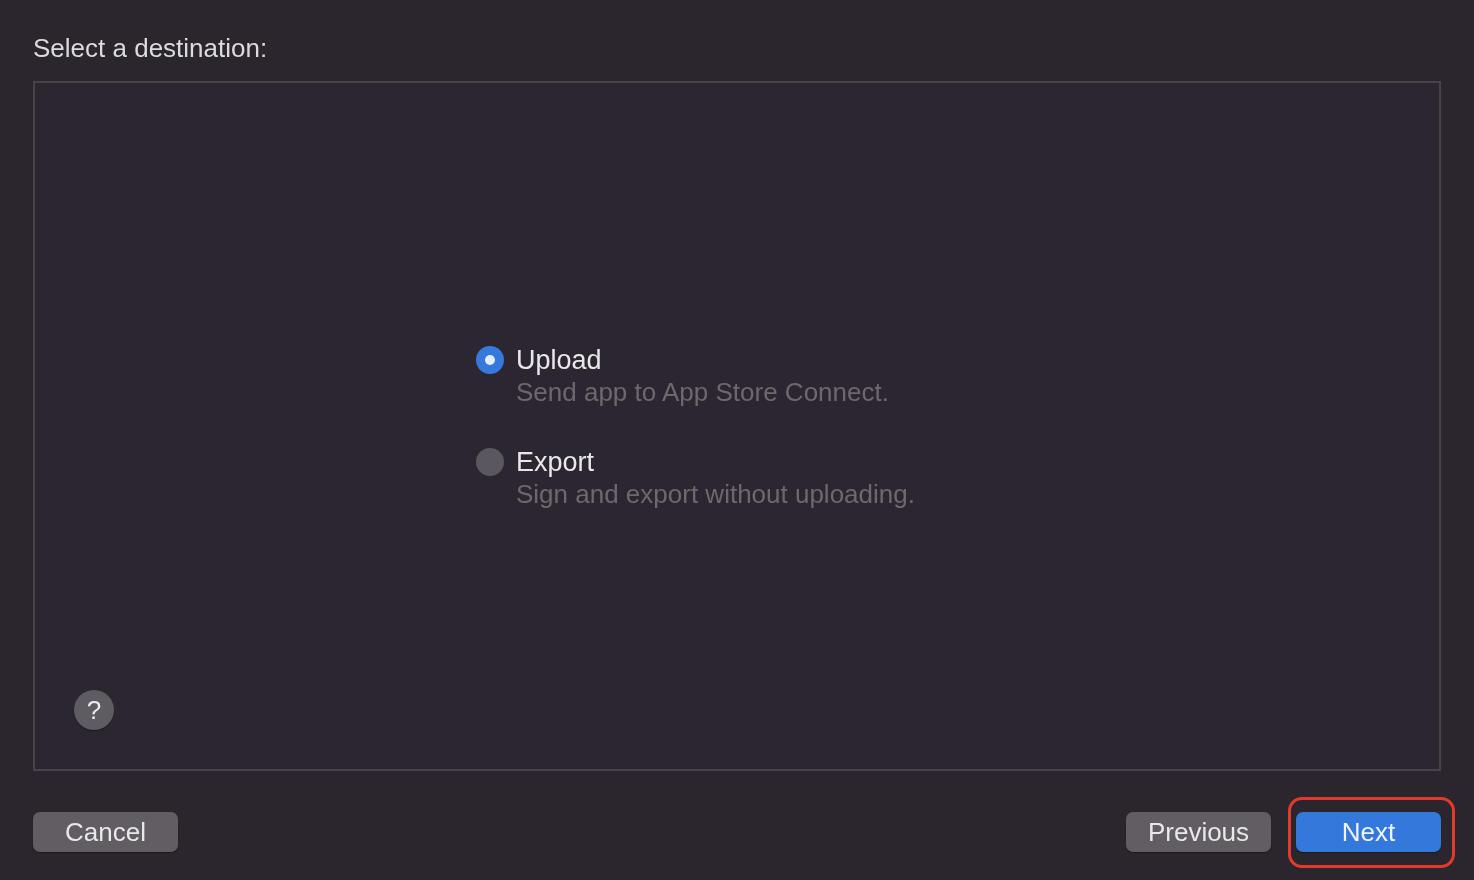 The width and height of the screenshot is (1474, 880). What do you see at coordinates (105, 832) in the screenshot?
I see `dialog-button: Cancel` at bounding box center [105, 832].